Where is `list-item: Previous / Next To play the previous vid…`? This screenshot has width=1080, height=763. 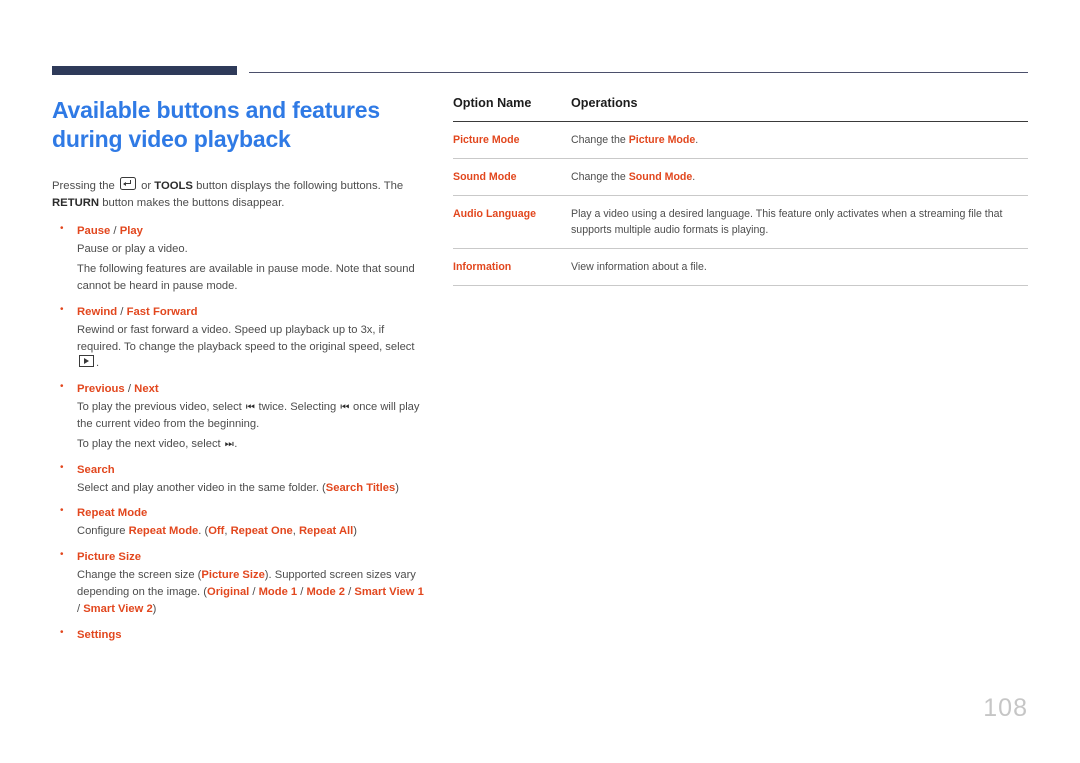
list-item: Previous / Next To play the previous vid… is located at coordinates (238, 416).